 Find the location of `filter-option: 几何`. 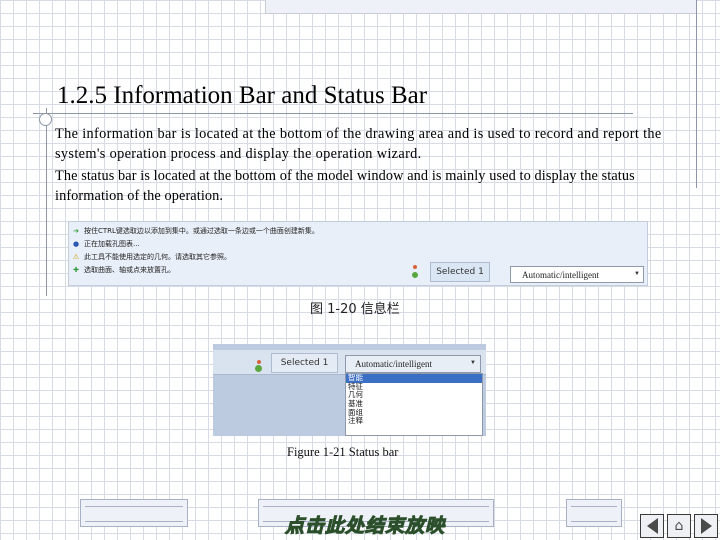

filter-option: 几何 is located at coordinates (414, 395).